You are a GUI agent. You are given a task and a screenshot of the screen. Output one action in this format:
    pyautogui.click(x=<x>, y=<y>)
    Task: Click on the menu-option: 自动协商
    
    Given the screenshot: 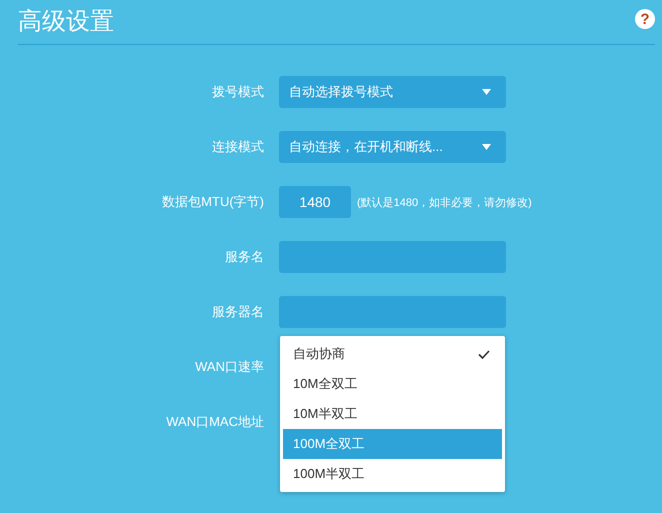 What is the action you would take?
    pyautogui.click(x=392, y=354)
    